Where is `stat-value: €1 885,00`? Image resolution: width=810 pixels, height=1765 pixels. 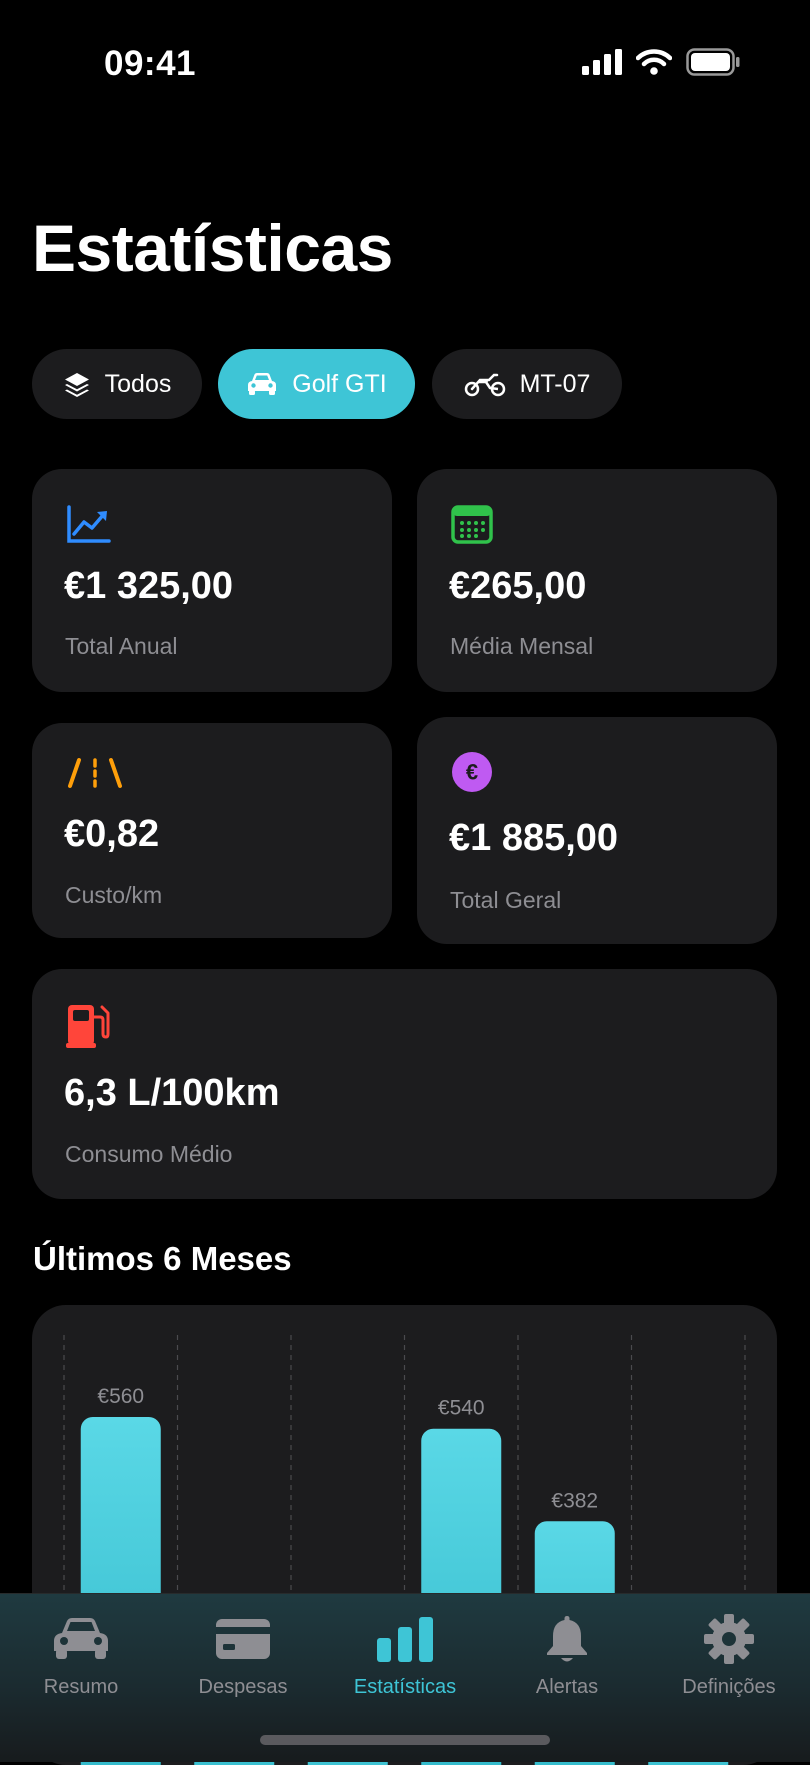 stat-value: €1 885,00 is located at coordinates (534, 838).